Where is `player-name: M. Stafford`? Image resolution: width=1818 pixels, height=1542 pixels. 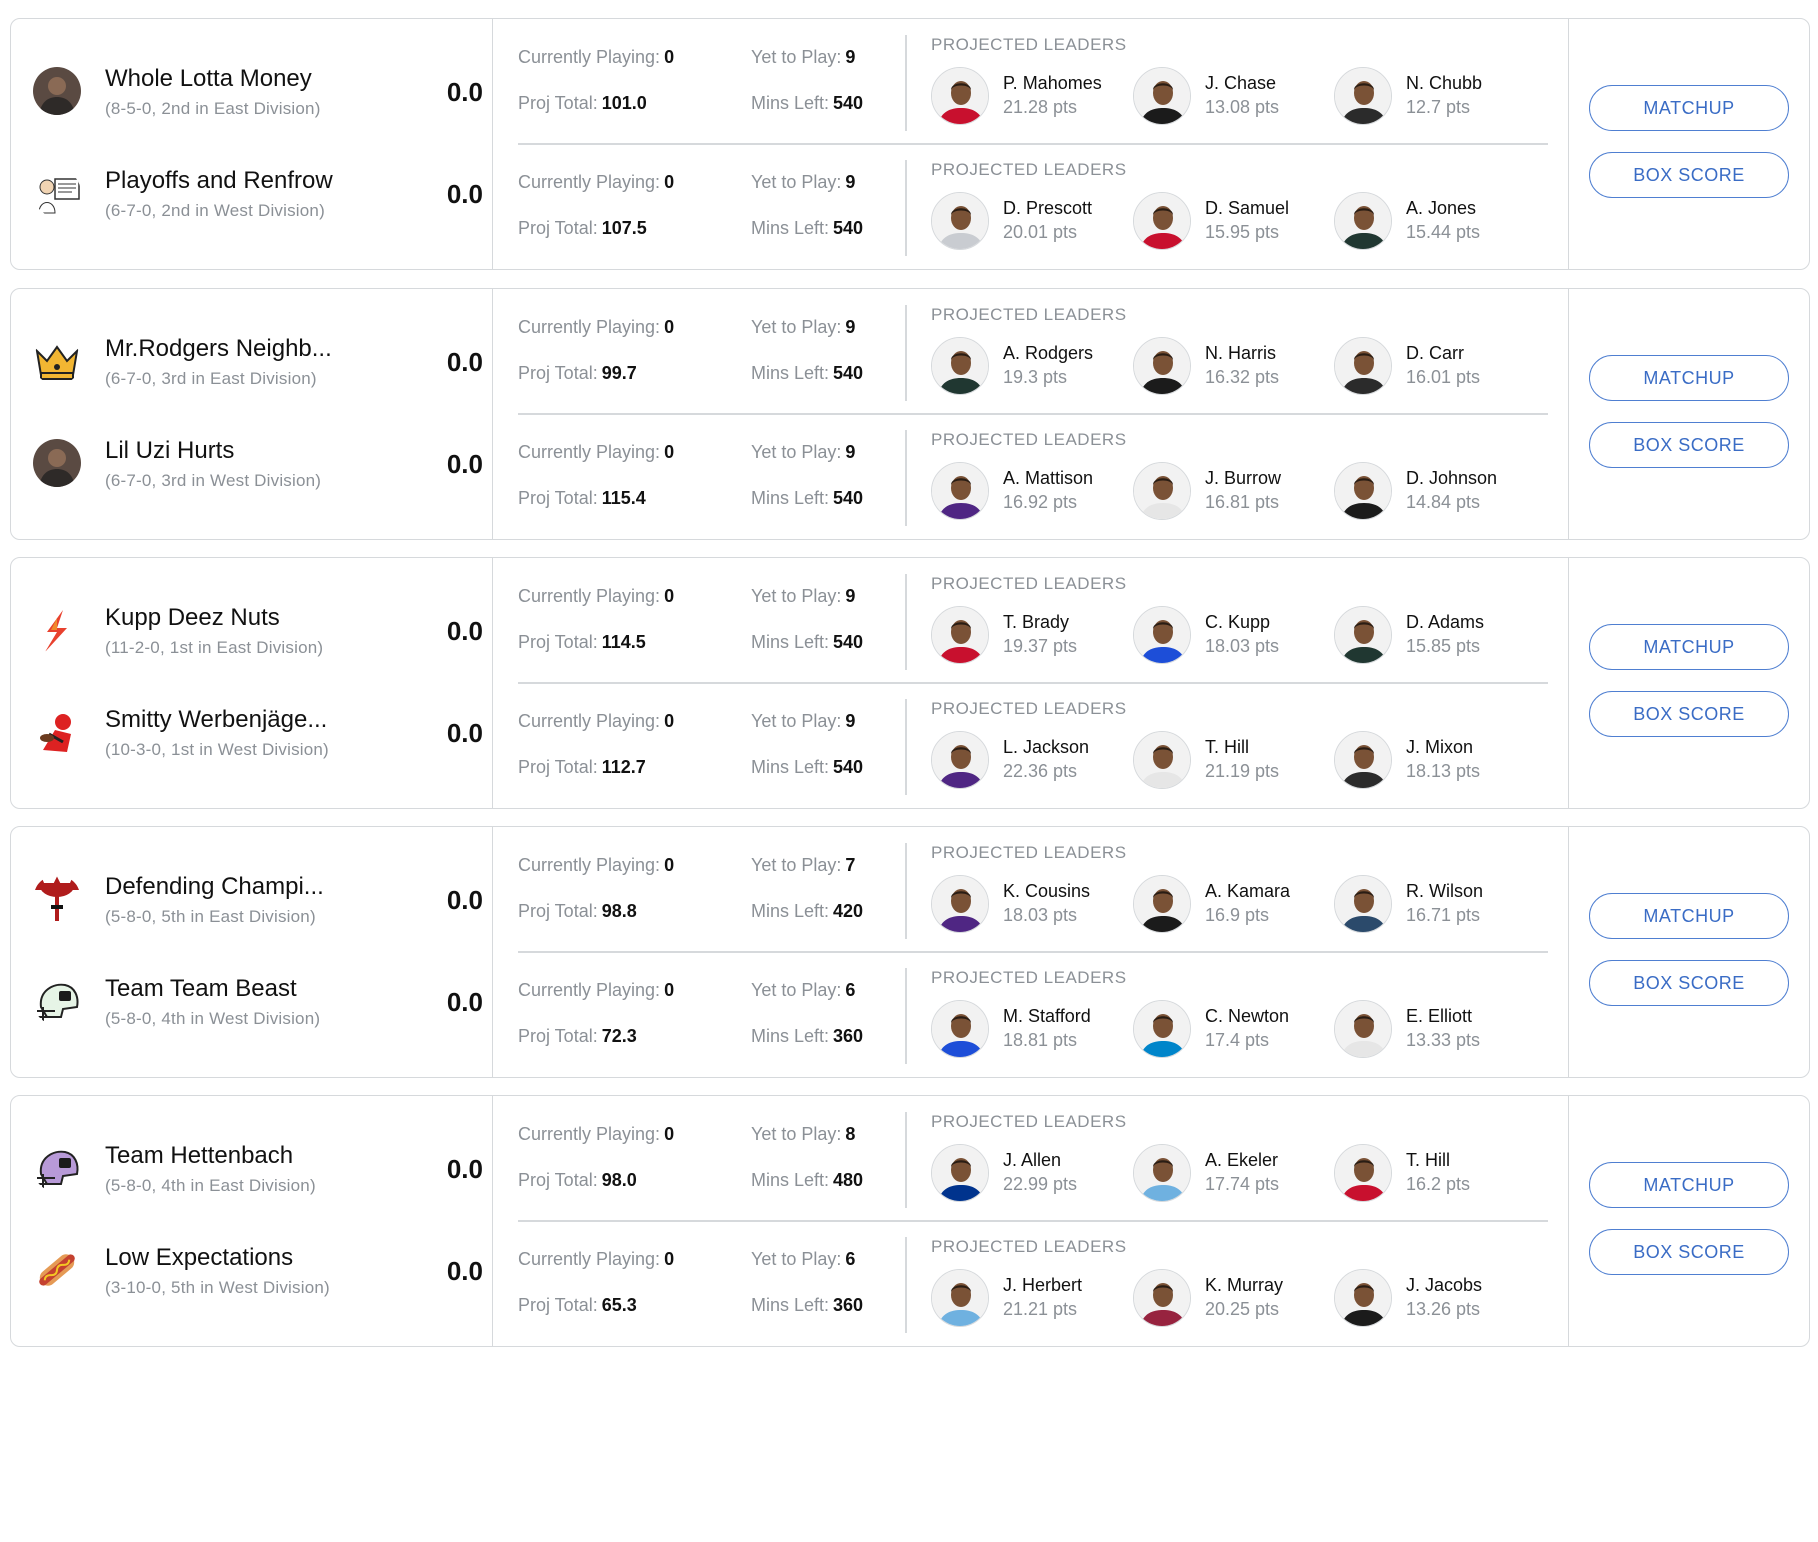 player-name: M. Stafford is located at coordinates (1047, 1016).